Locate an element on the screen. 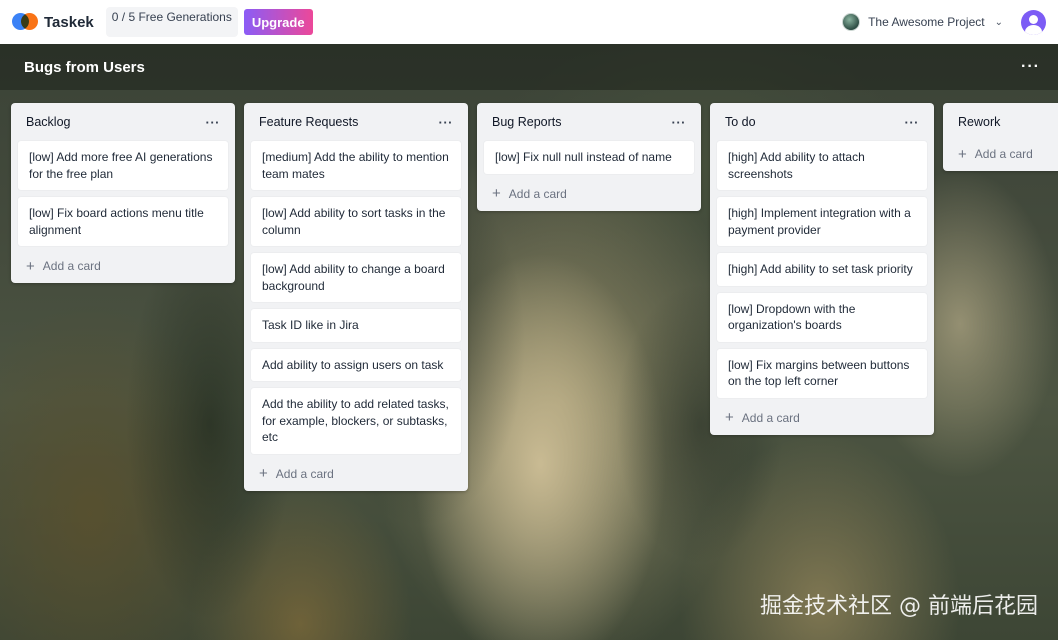 This screenshot has height=640, width=1058. column-title: To do is located at coordinates (740, 122).